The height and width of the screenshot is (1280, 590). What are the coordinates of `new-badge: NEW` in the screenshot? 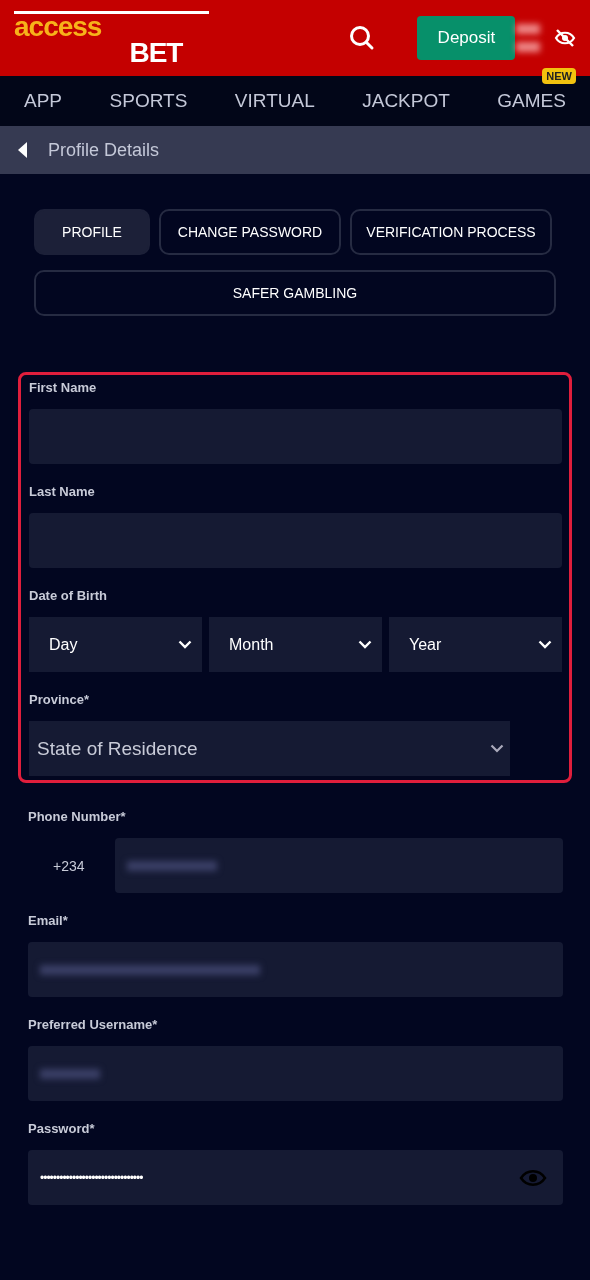 It's located at (559, 76).